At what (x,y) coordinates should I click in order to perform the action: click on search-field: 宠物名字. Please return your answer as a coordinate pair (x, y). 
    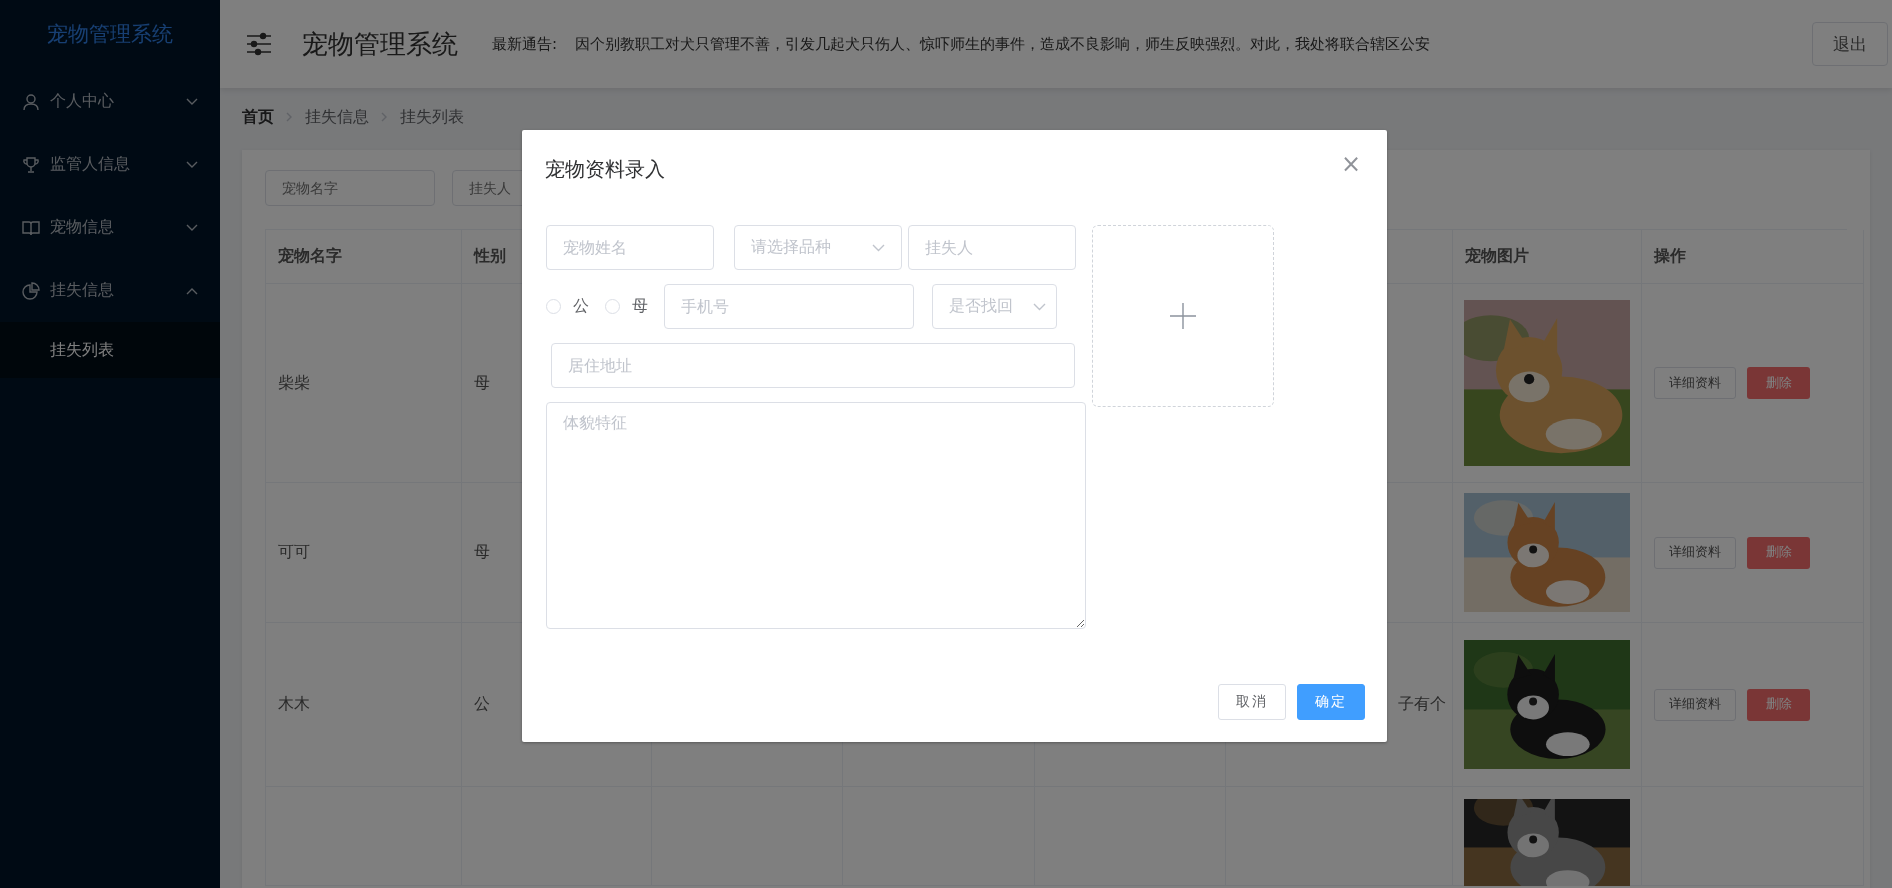
    Looking at the image, I should click on (350, 188).